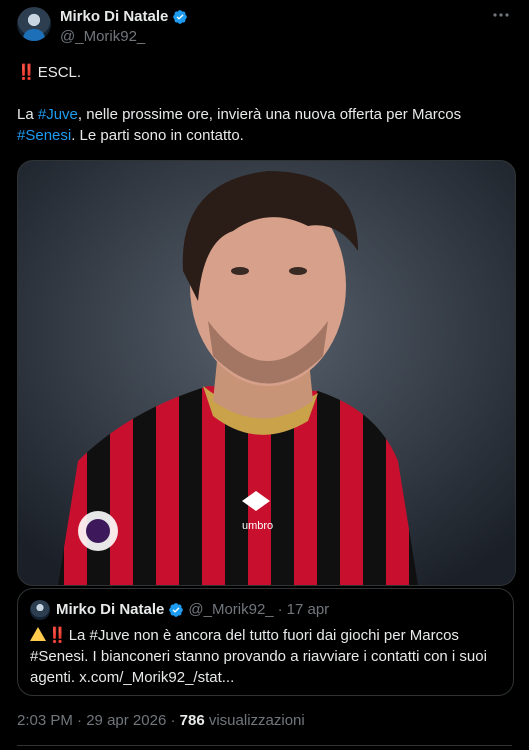 The width and height of the screenshot is (529, 750). Describe the element at coordinates (34, 24) in the screenshot. I see `author-avatar` at that location.